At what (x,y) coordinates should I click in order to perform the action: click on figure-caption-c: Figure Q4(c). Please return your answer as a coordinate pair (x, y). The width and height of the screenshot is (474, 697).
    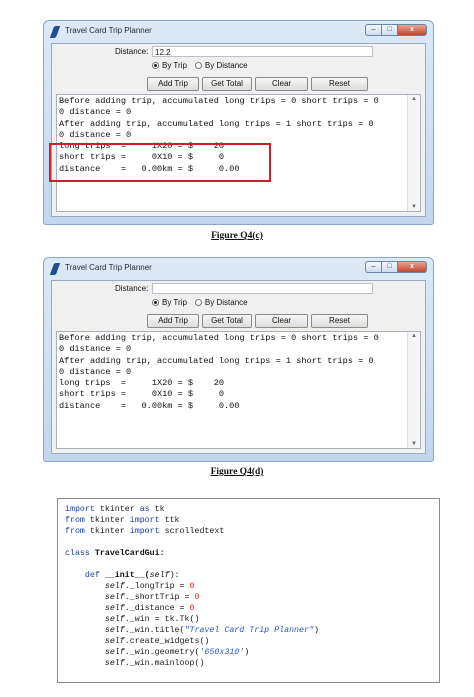
    Looking at the image, I should click on (237, 236).